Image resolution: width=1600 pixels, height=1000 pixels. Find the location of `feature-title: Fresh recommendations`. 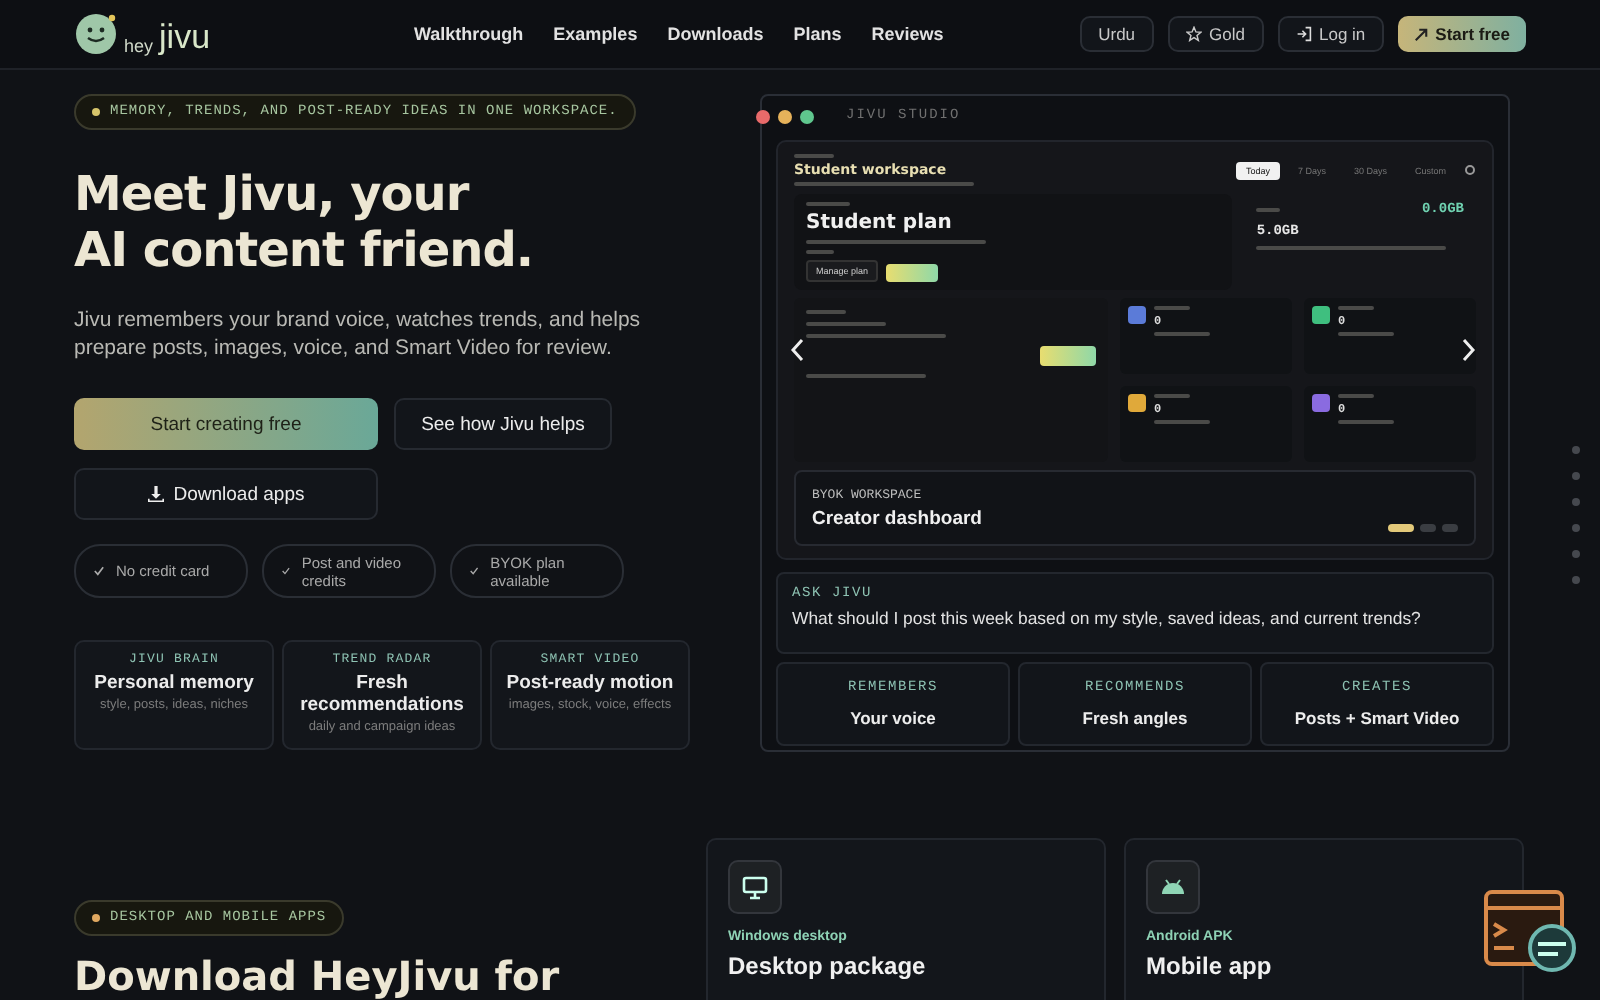

feature-title: Fresh recommendations is located at coordinates (382, 694).